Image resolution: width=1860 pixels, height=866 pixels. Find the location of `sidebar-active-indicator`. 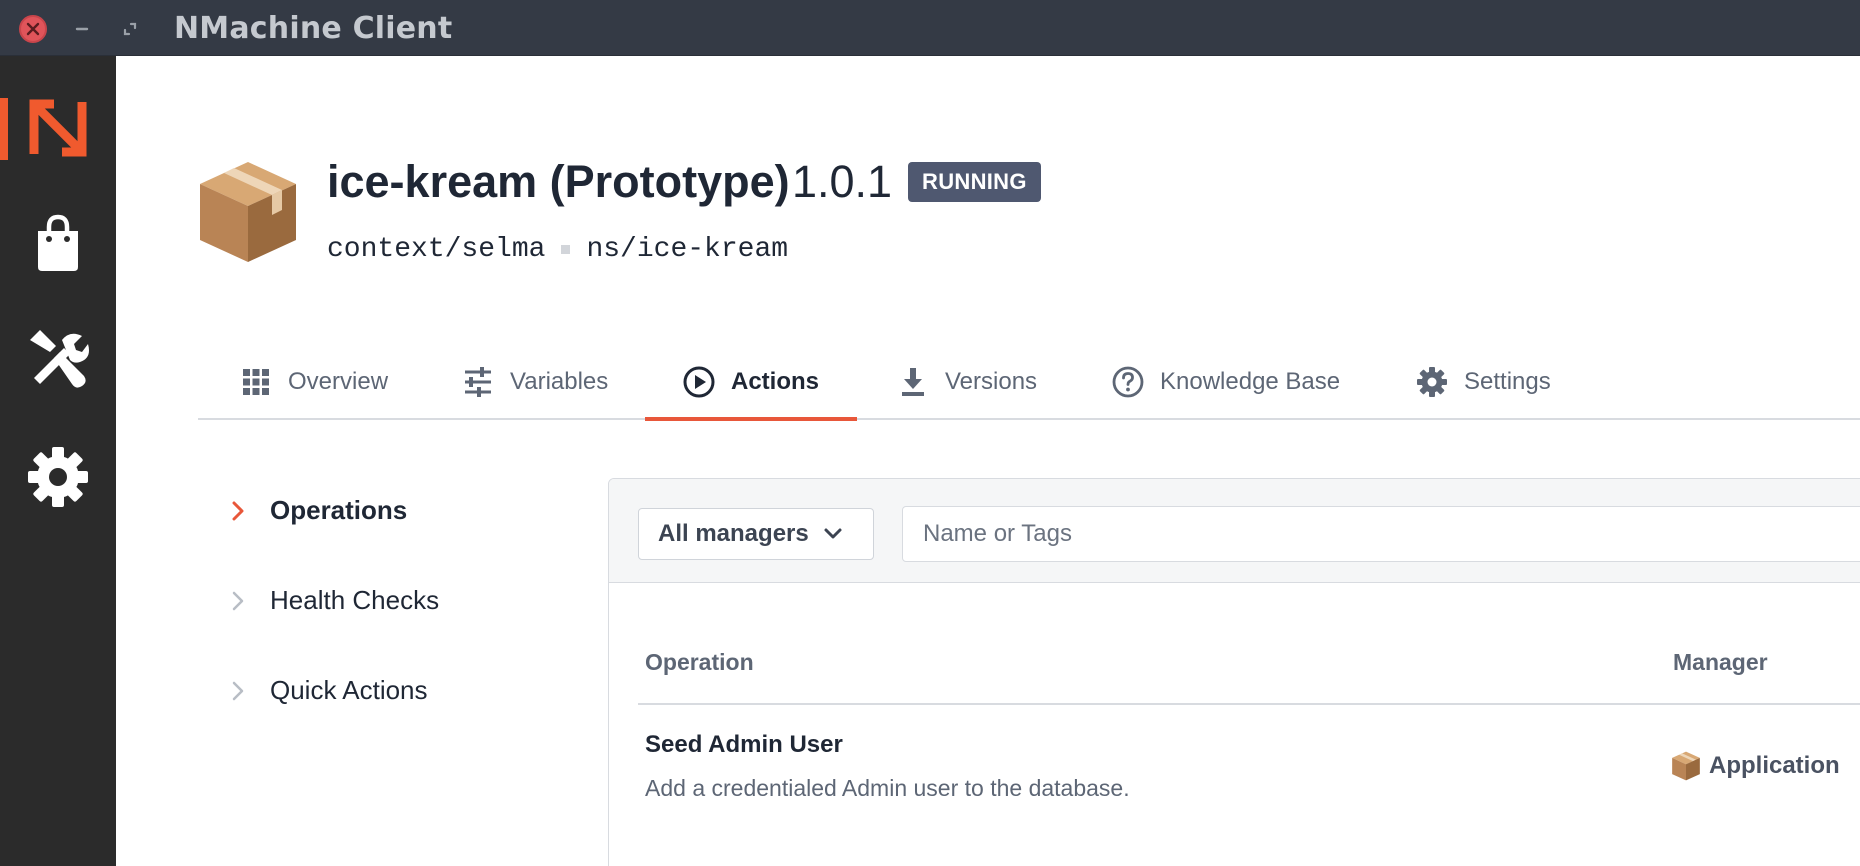

sidebar-active-indicator is located at coordinates (4, 129).